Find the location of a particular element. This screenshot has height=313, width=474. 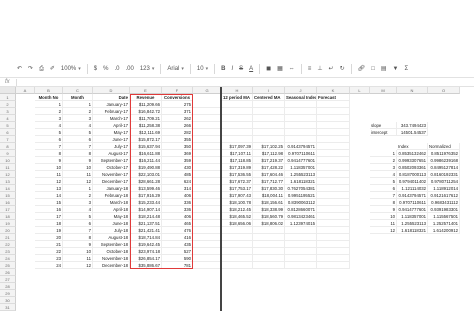

row-header: 15 is located at coordinates (8, 195).